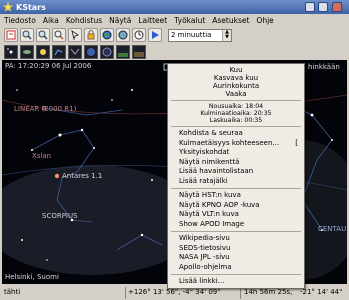 This screenshot has height=300, width=349. Describe the element at coordinates (189, 20) in the screenshot. I see `menu-tools: Työkalut` at that location.